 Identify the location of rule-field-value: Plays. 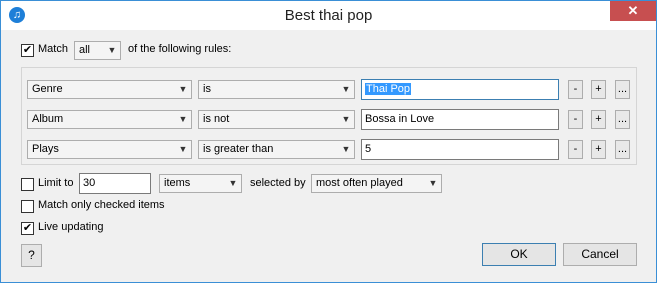
(45, 149).